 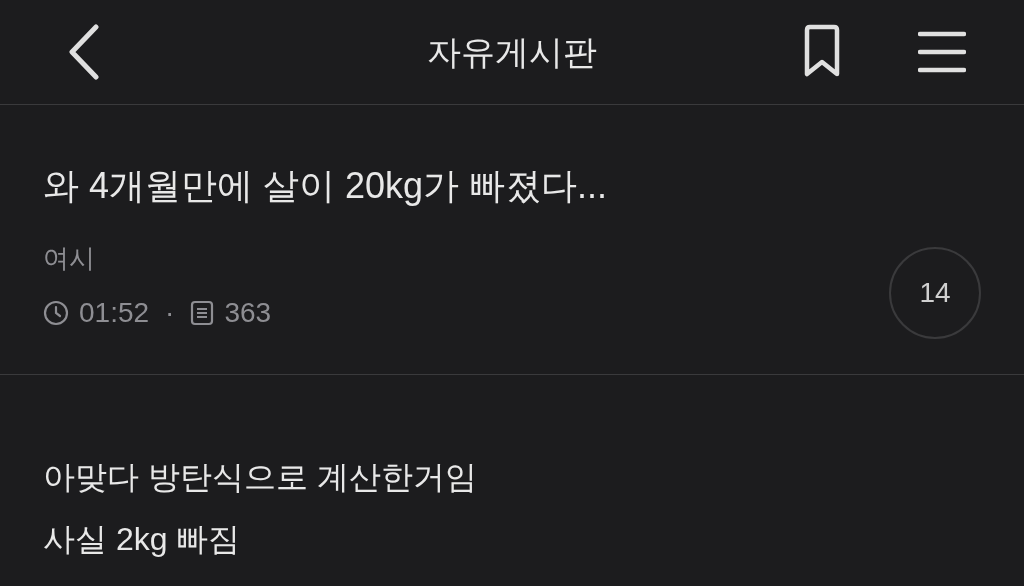 What do you see at coordinates (114, 313) in the screenshot?
I see `post-time: 01:52` at bounding box center [114, 313].